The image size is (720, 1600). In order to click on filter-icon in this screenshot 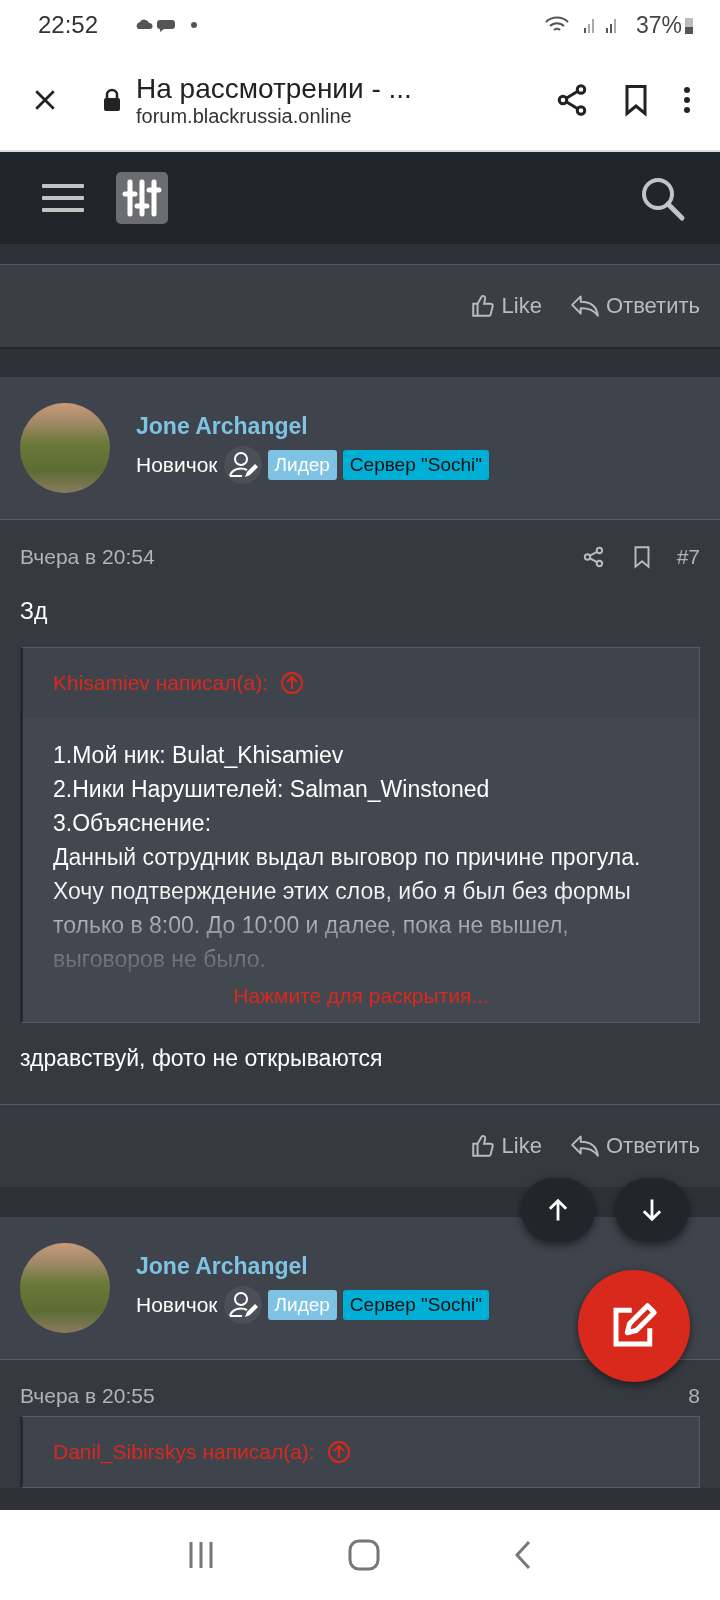, I will do `click(142, 198)`.